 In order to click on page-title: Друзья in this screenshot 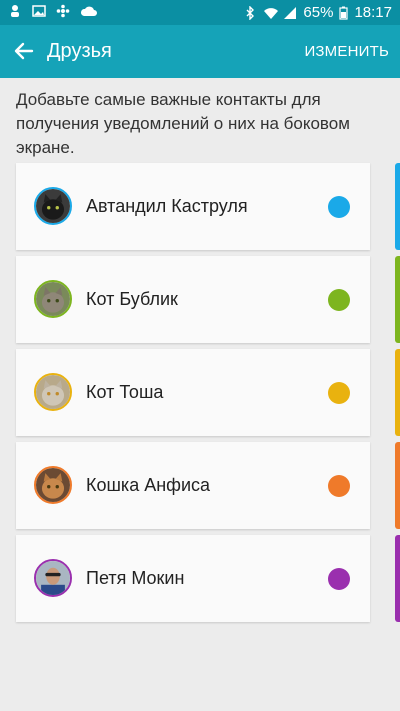, I will do `click(79, 51)`.